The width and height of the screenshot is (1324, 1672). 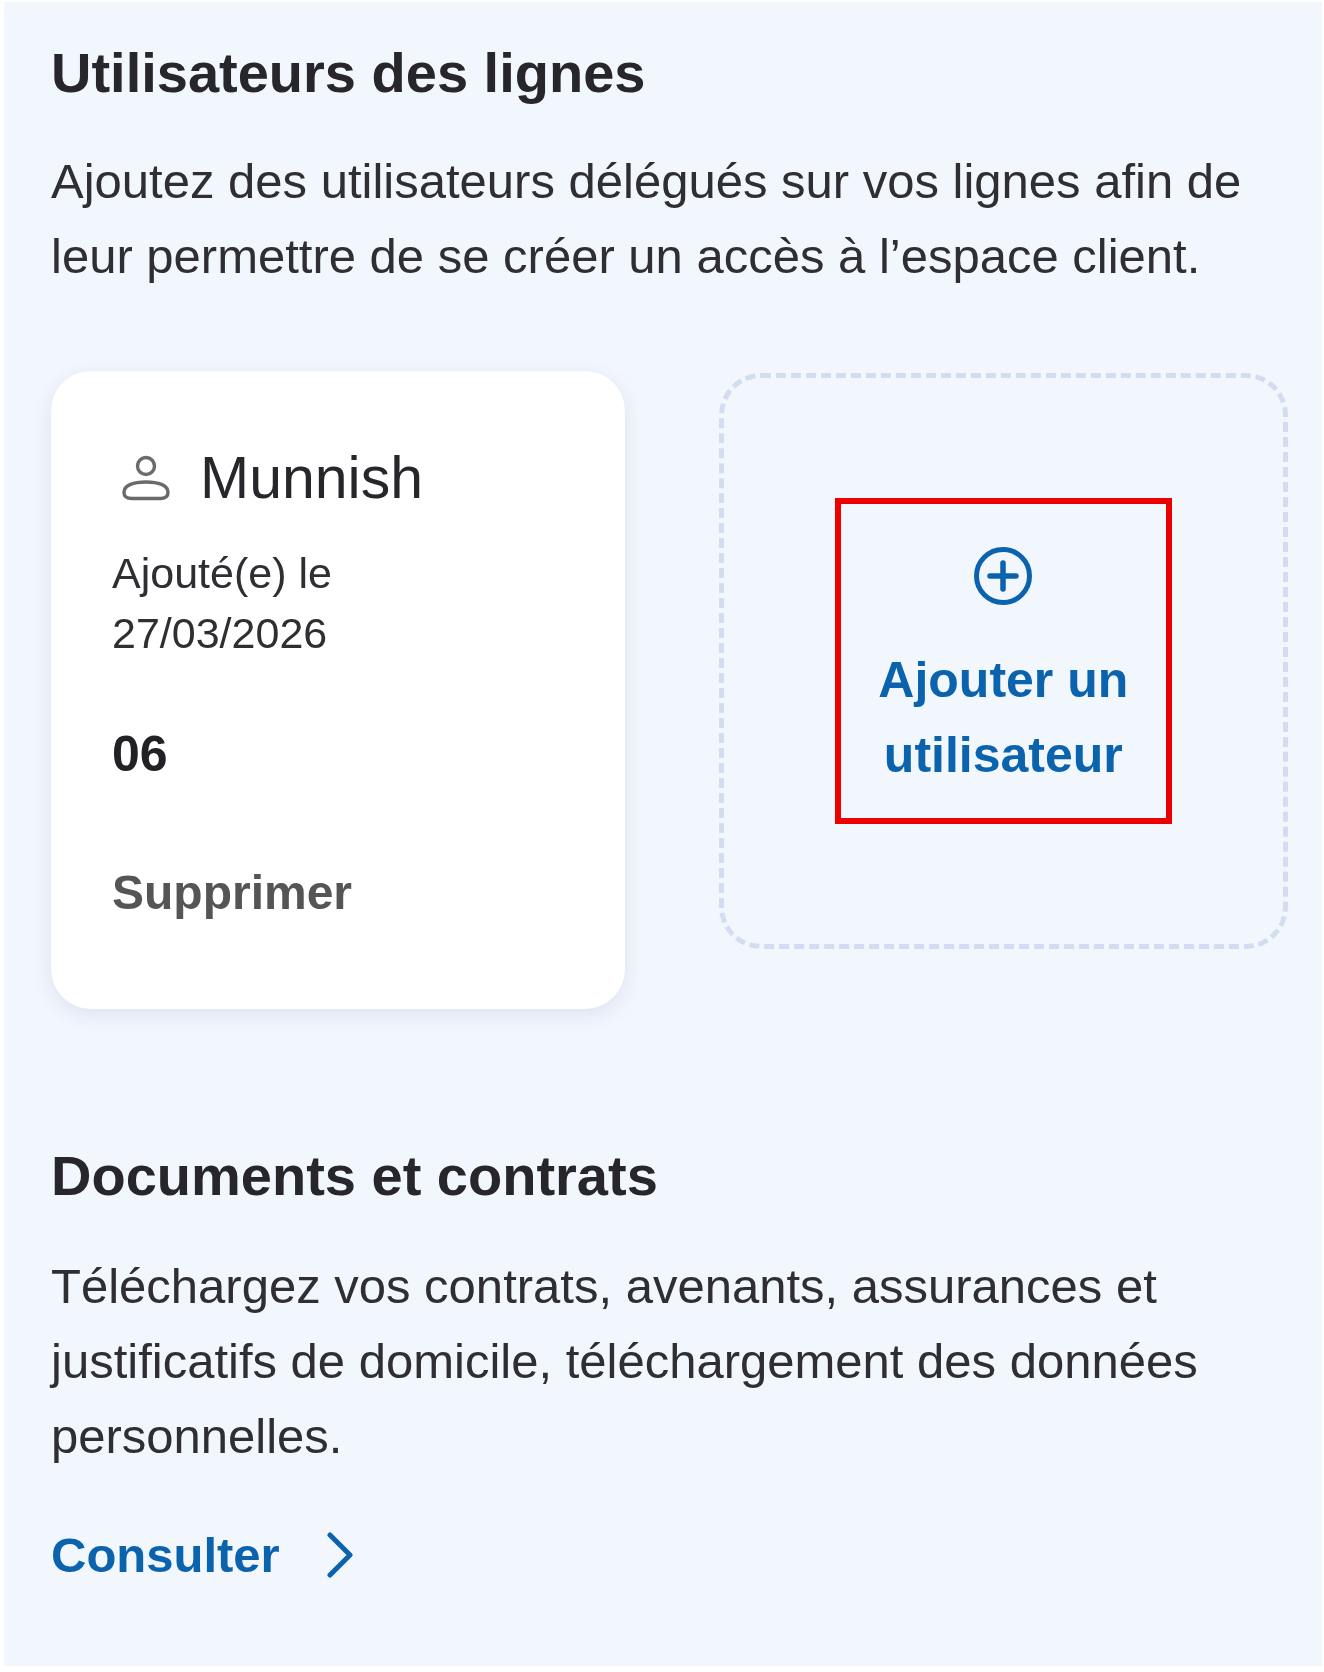 I want to click on user-name: Munnish, so click(x=311, y=478).